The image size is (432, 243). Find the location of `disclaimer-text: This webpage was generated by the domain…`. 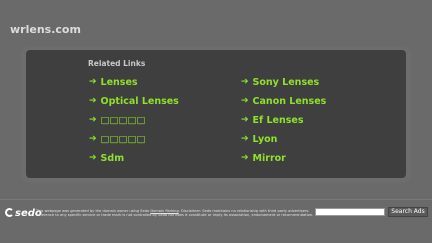

disclaimer-text: This webpage was generated by the domain… is located at coordinates (176, 213).